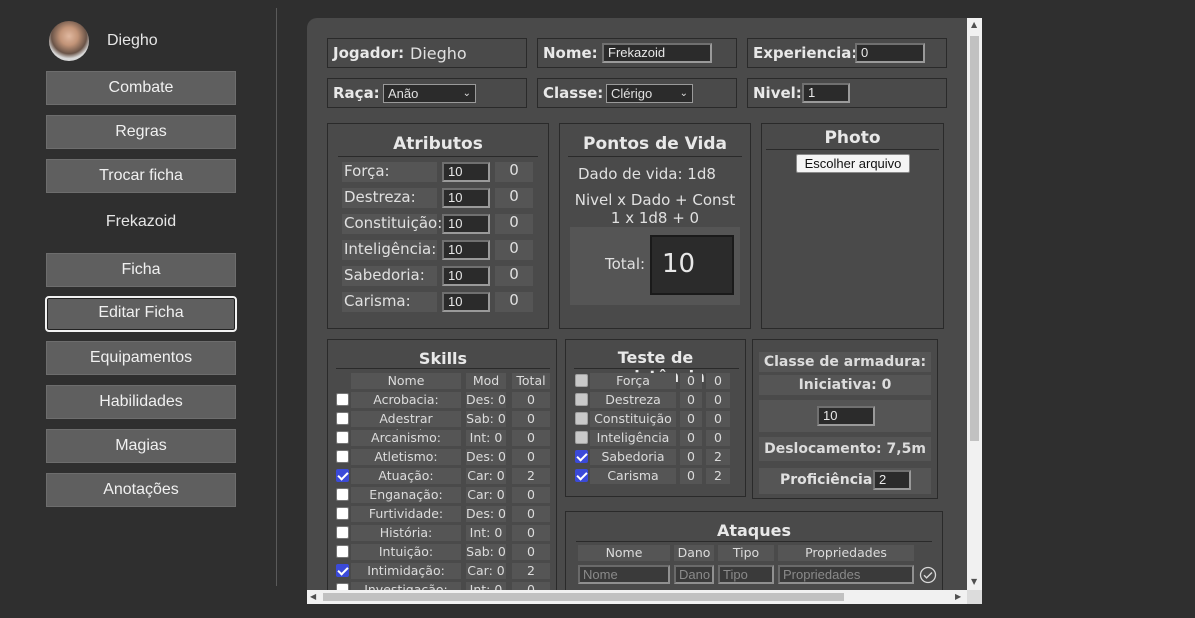  What do you see at coordinates (853, 163) in the screenshot?
I see `choose-file-button: Escolher arquivo` at bounding box center [853, 163].